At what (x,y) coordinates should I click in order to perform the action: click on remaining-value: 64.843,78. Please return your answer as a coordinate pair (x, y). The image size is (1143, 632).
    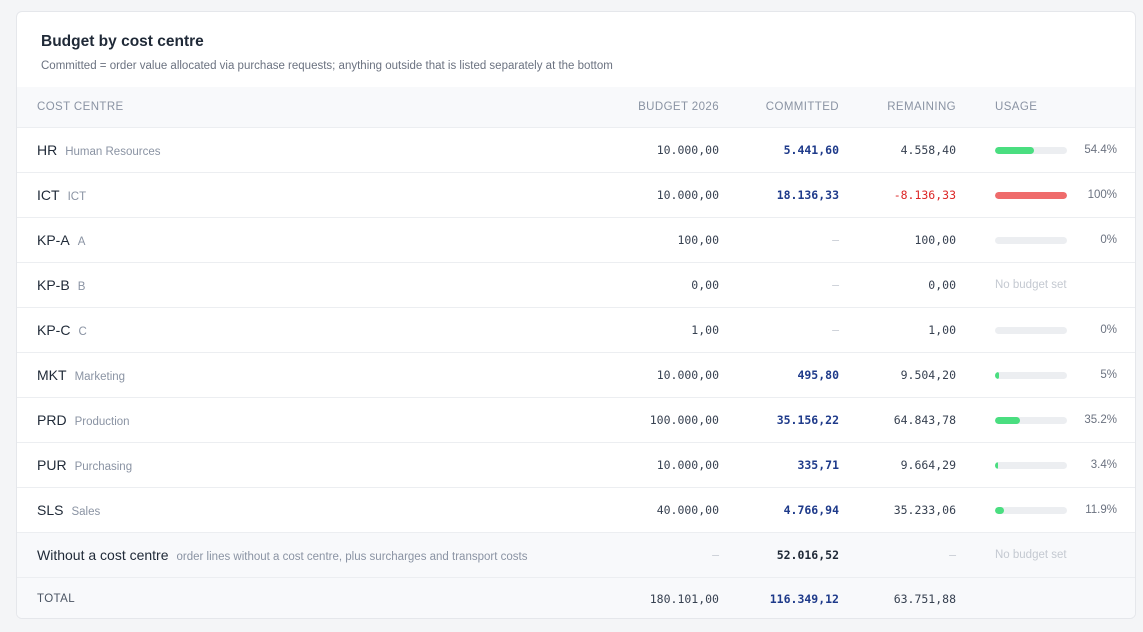
    Looking at the image, I should click on (924, 420).